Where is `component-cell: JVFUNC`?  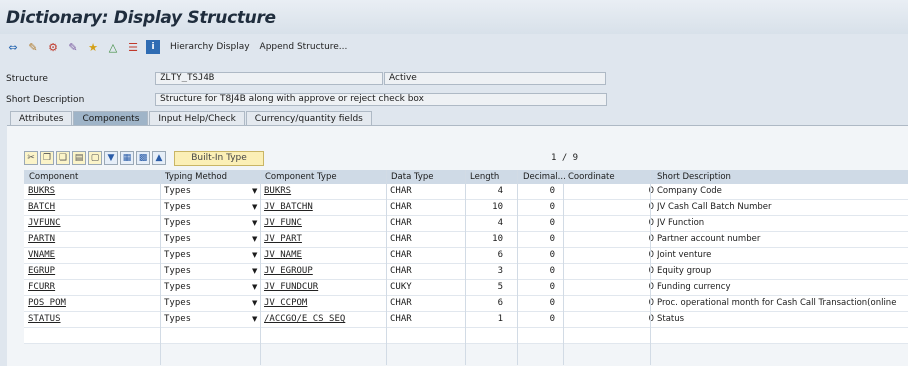
component-cell: JVFUNC is located at coordinates (92, 223).